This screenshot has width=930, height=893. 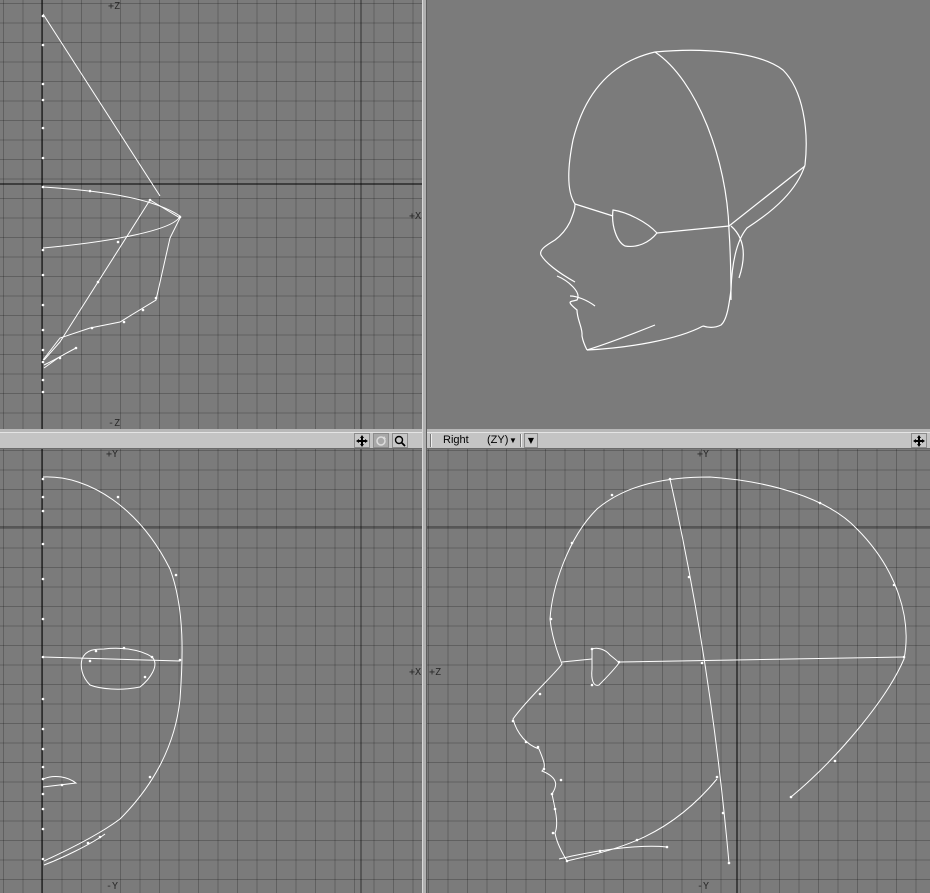 What do you see at coordinates (381, 440) in the screenshot?
I see `rotate-icon` at bounding box center [381, 440].